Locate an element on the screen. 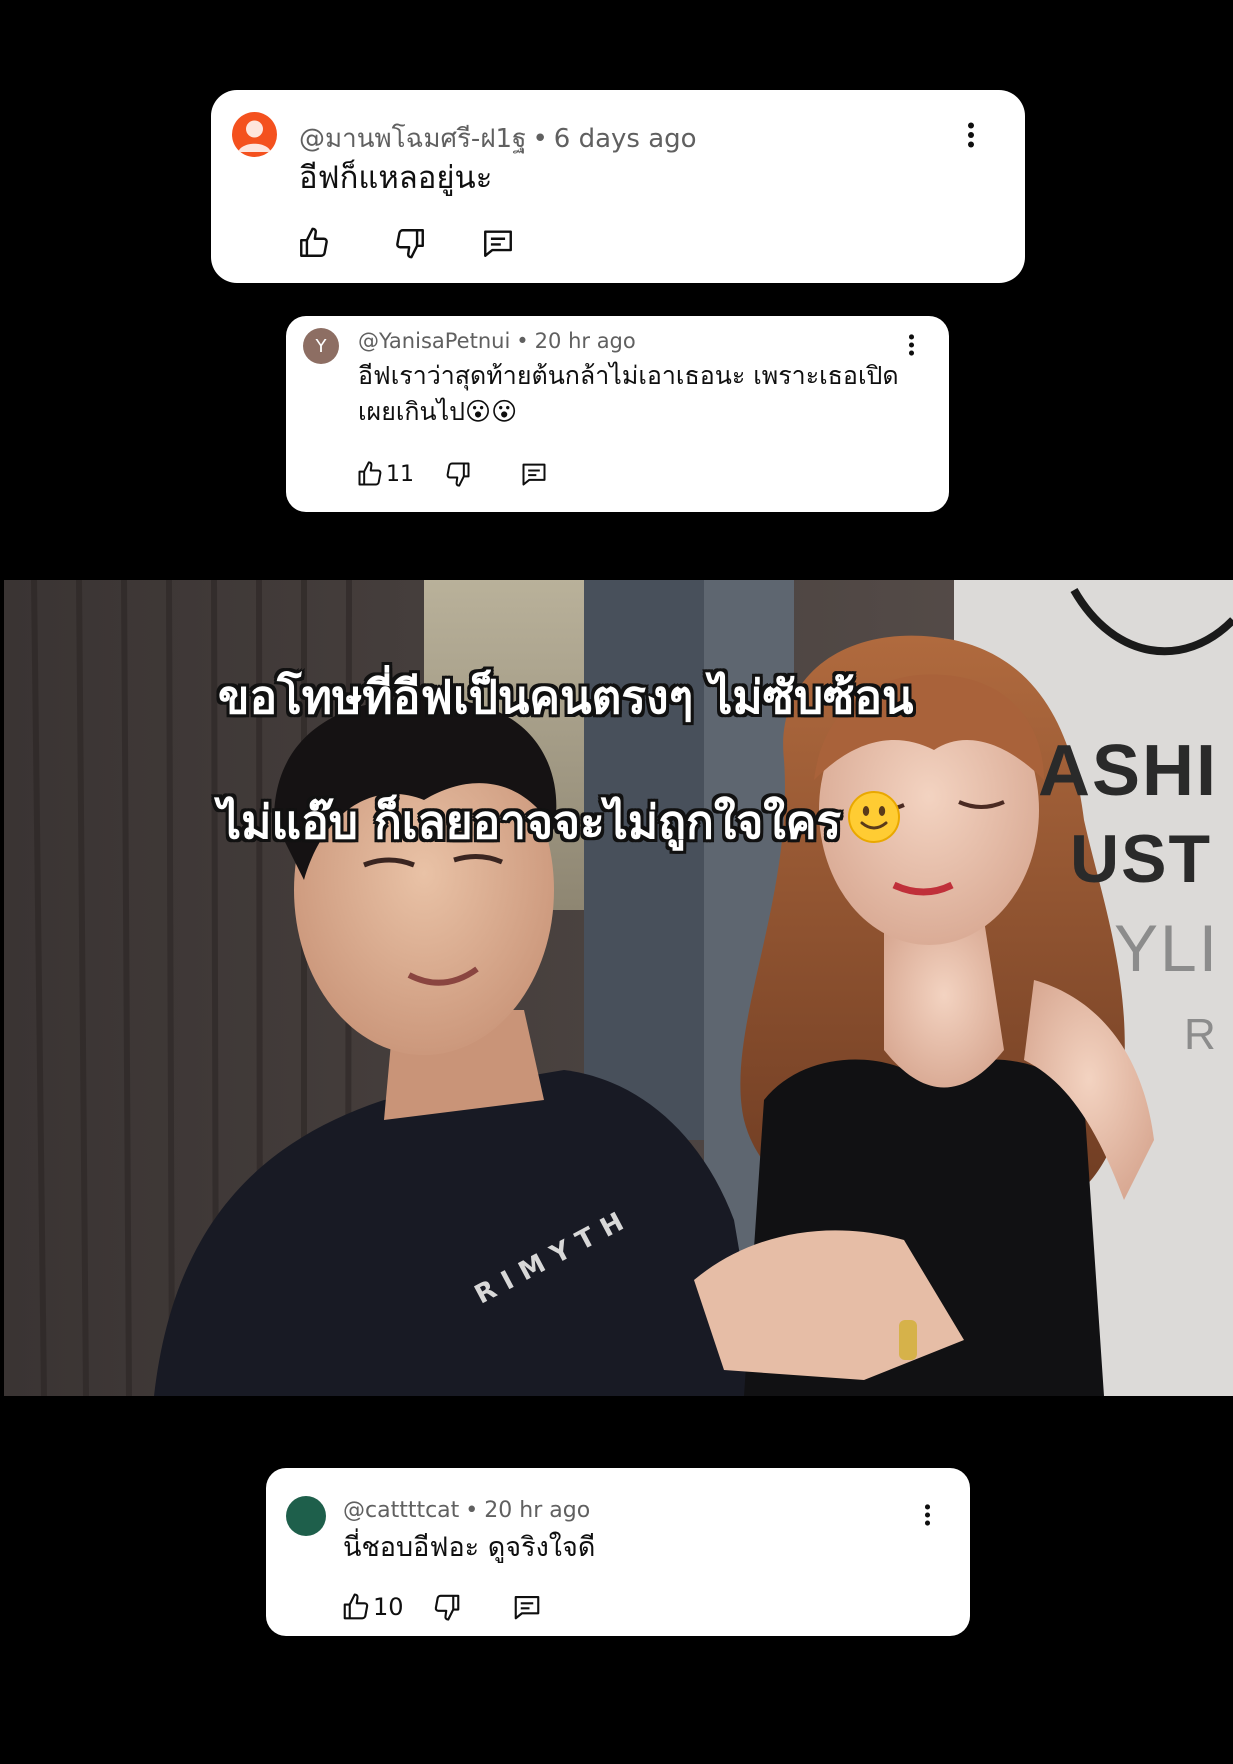 The height and width of the screenshot is (1764, 1233). comment-meta: @cattttcat • 20 hr ago is located at coordinates (466, 1510).